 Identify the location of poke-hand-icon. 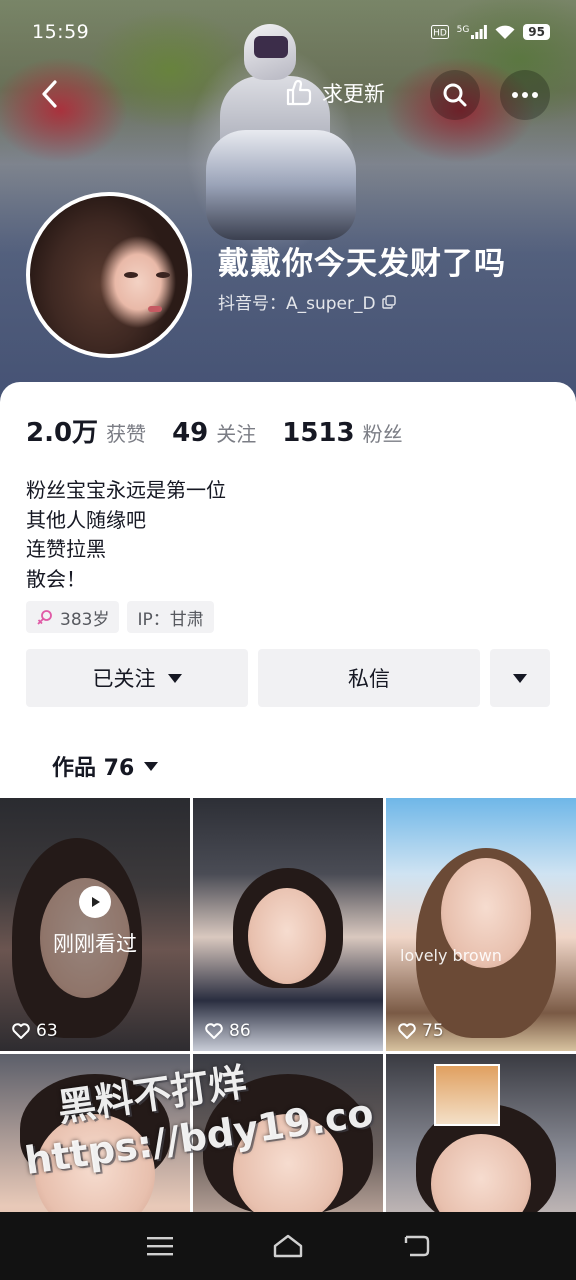
(299, 92).